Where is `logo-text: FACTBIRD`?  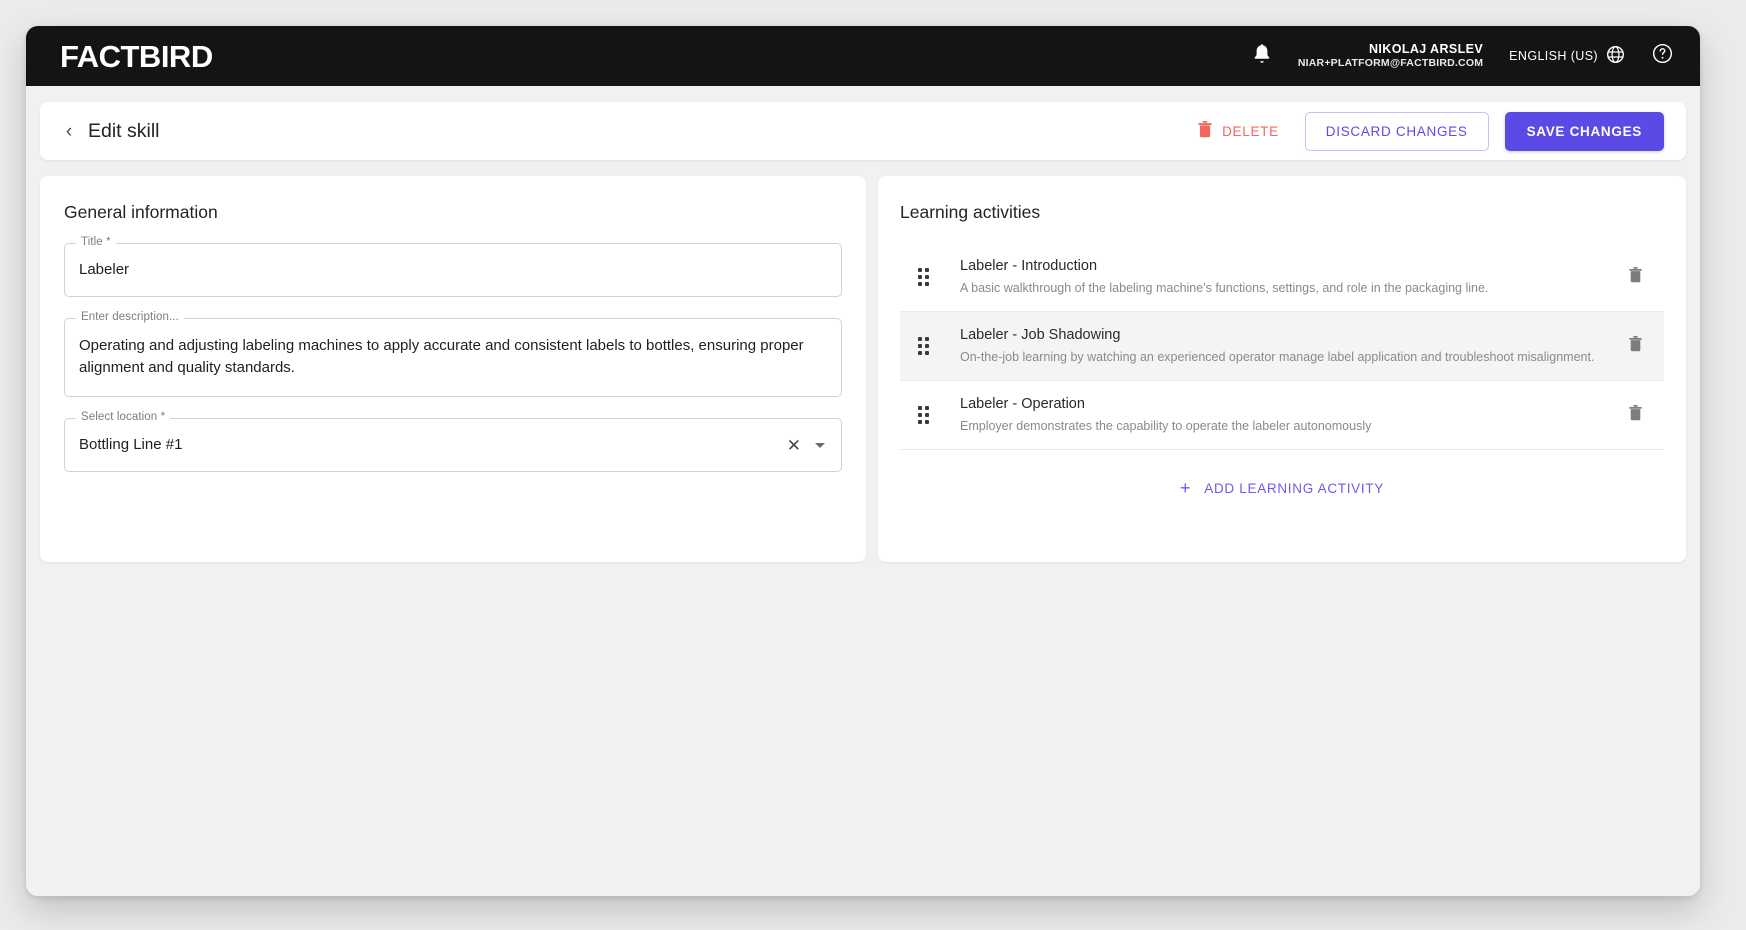 logo-text: FACTBIRD is located at coordinates (136, 56).